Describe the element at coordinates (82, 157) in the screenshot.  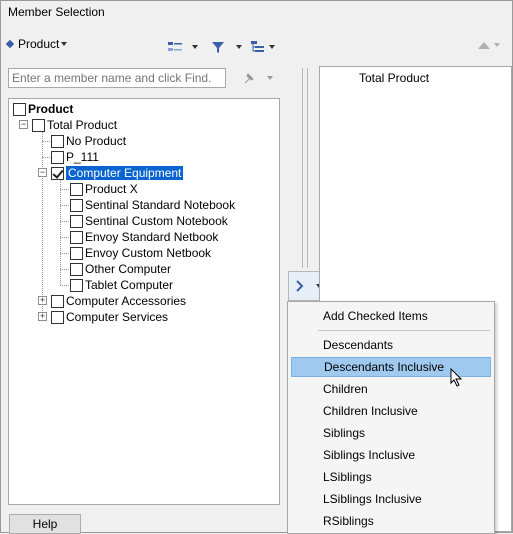
I see `tree-item-label: P_111` at that location.